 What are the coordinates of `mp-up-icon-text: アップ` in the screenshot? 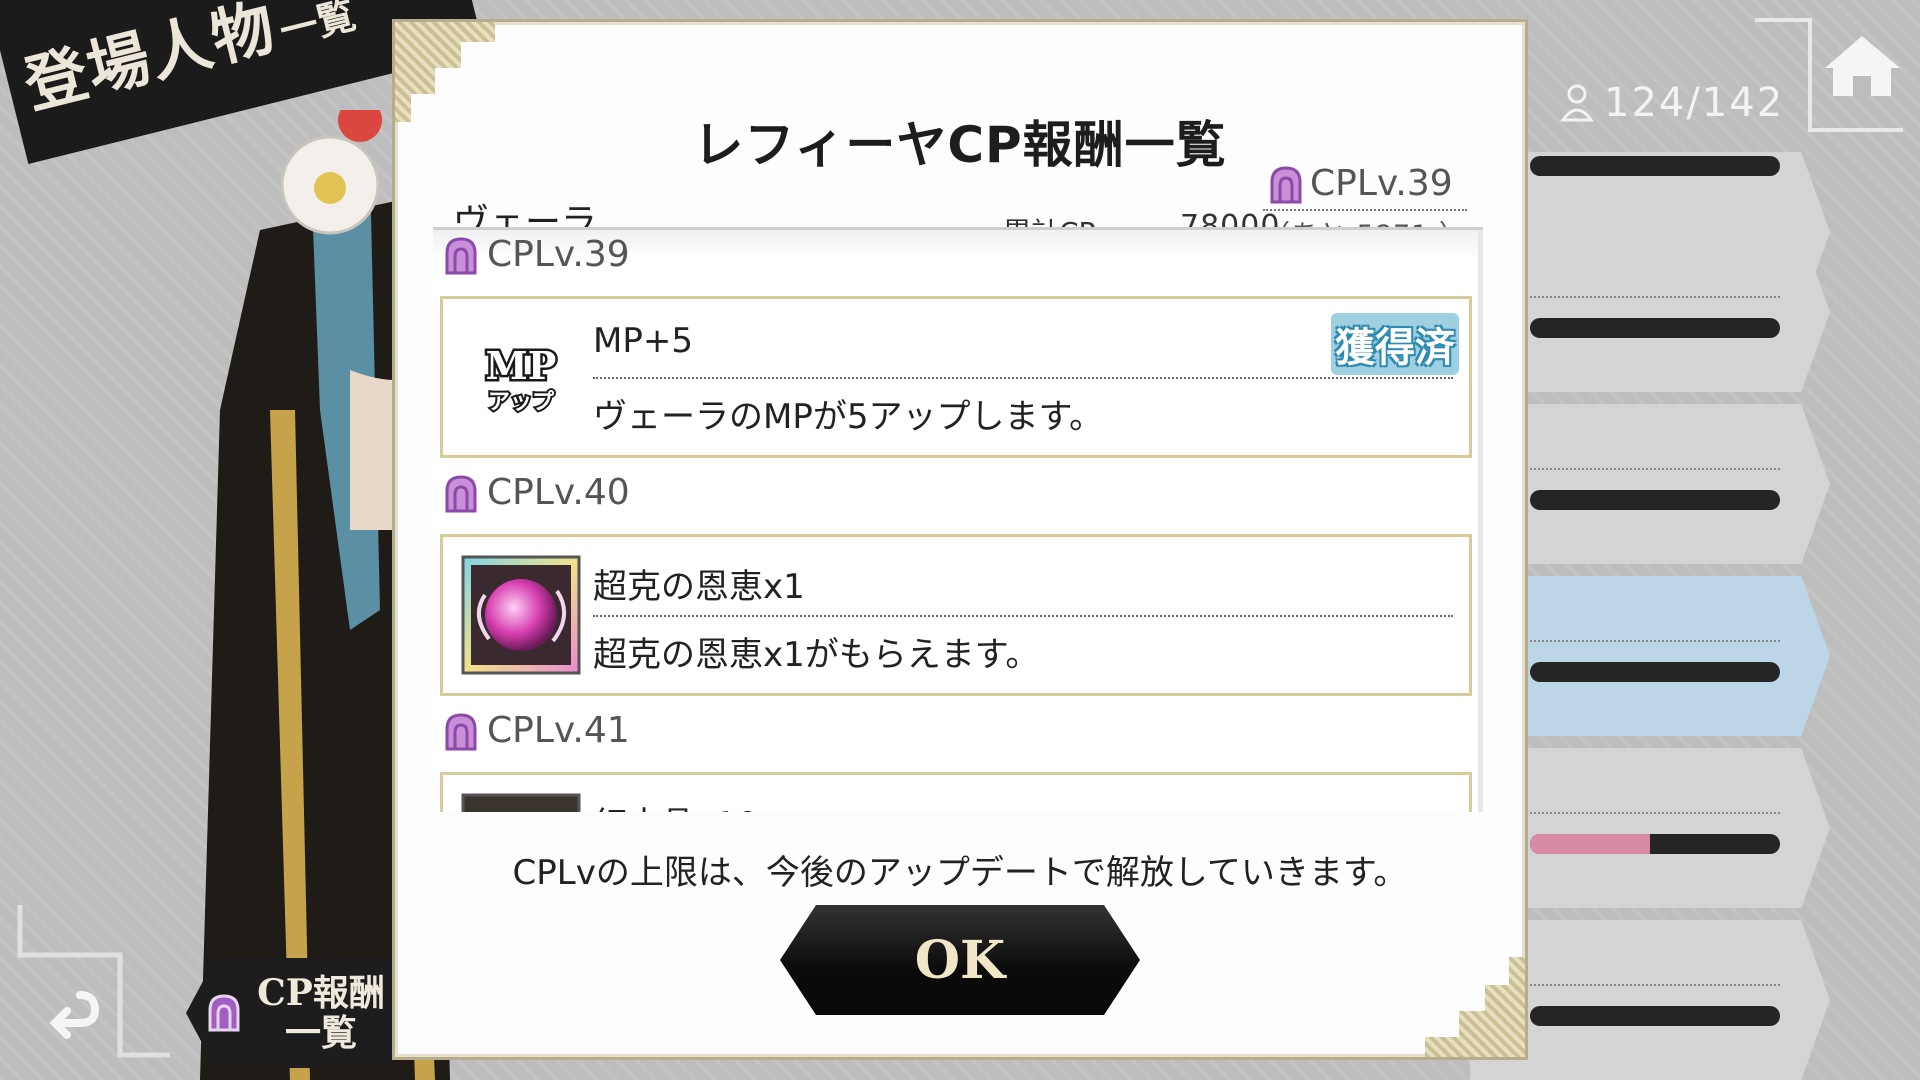 It's located at (521, 402).